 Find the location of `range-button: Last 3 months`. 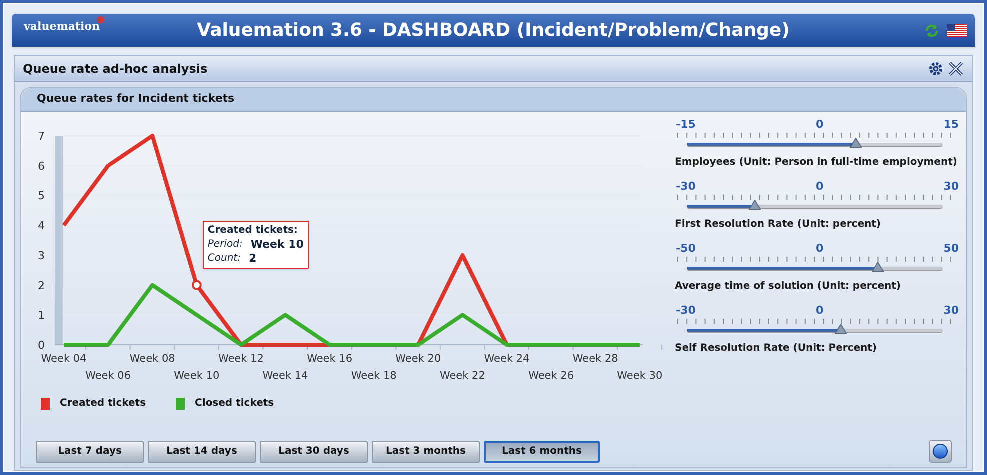

range-button: Last 3 months is located at coordinates (426, 451).